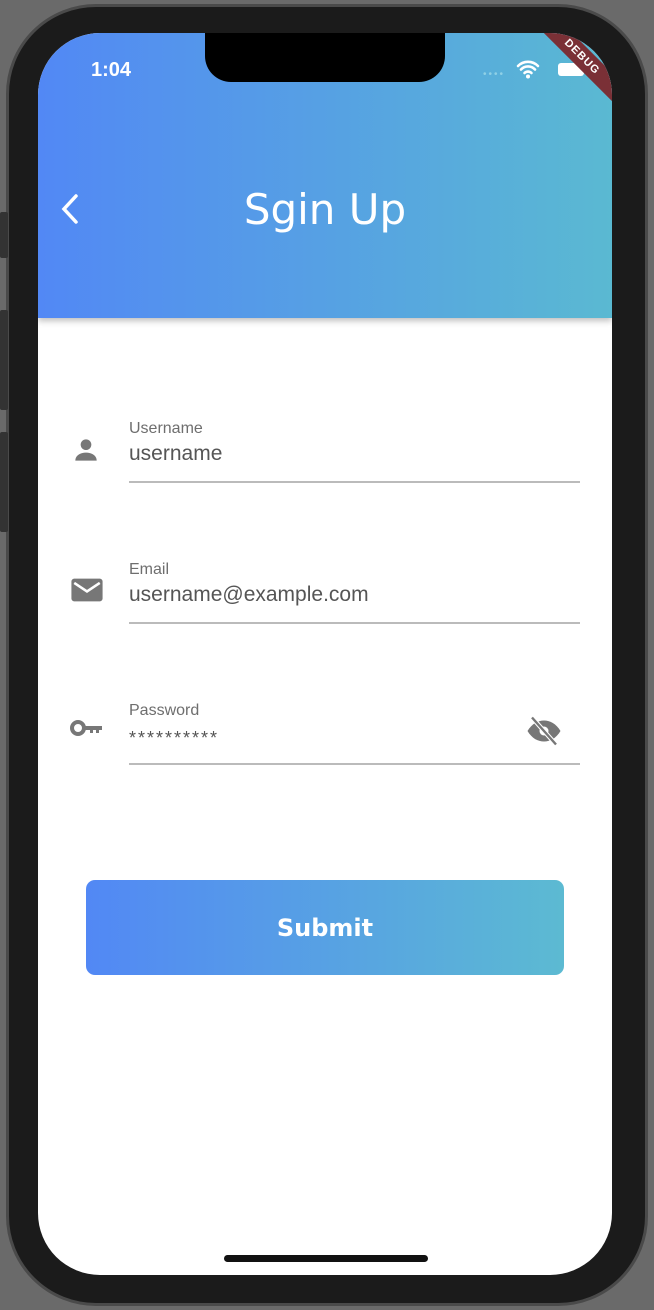  What do you see at coordinates (326, 1258) in the screenshot?
I see `home-indicator` at bounding box center [326, 1258].